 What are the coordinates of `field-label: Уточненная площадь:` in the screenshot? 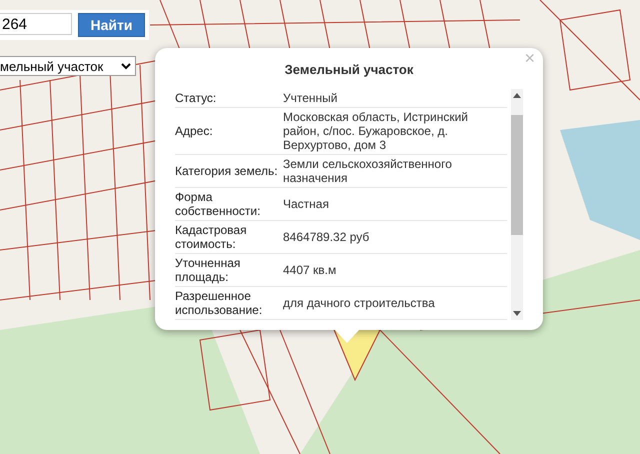 It's located at (208, 270).